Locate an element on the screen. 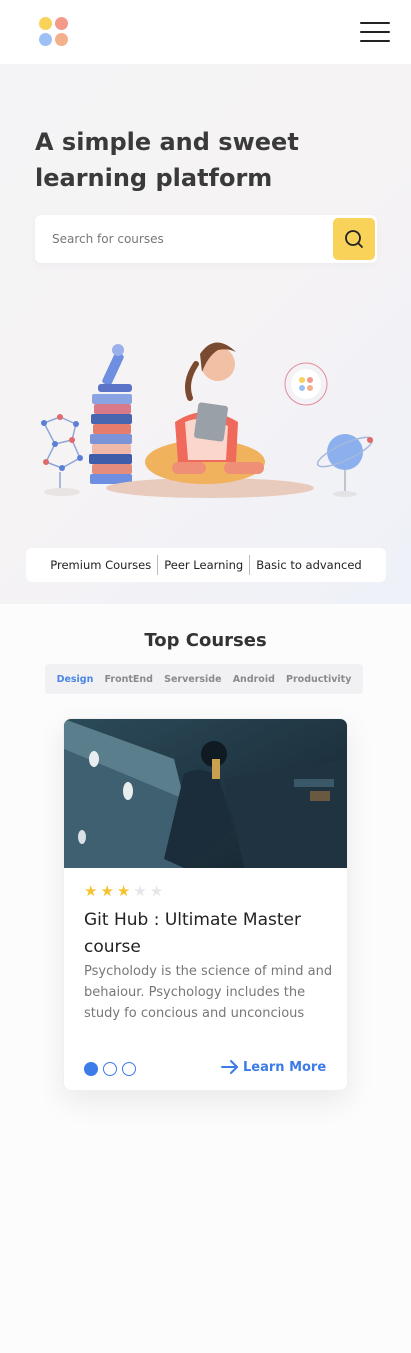 This screenshot has height=1353, width=411. carousel-pagination is located at coordinates (110, 1069).